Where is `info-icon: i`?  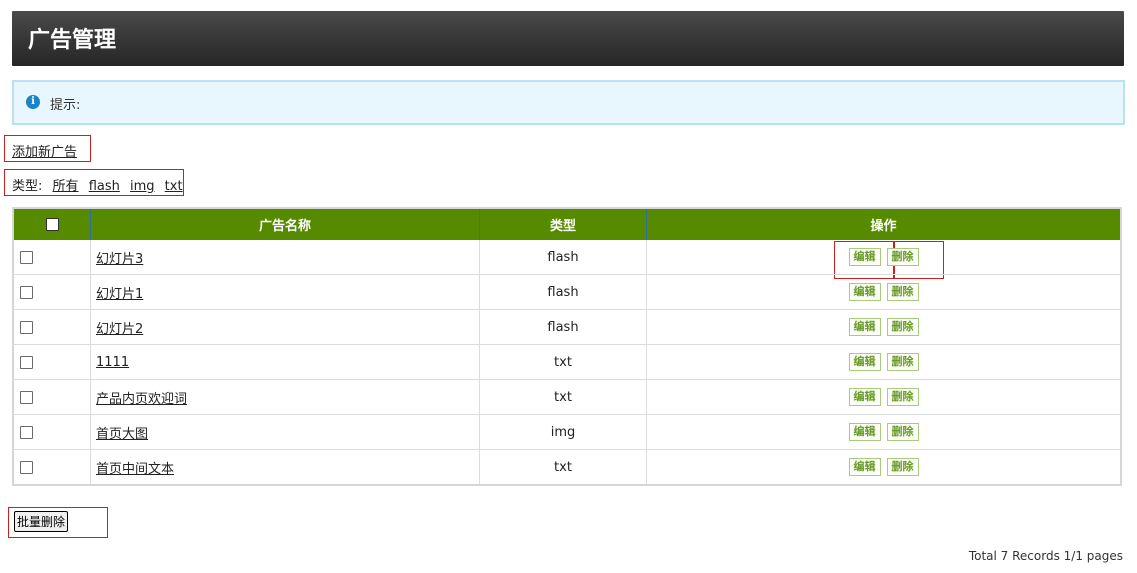 info-icon: i is located at coordinates (33, 102).